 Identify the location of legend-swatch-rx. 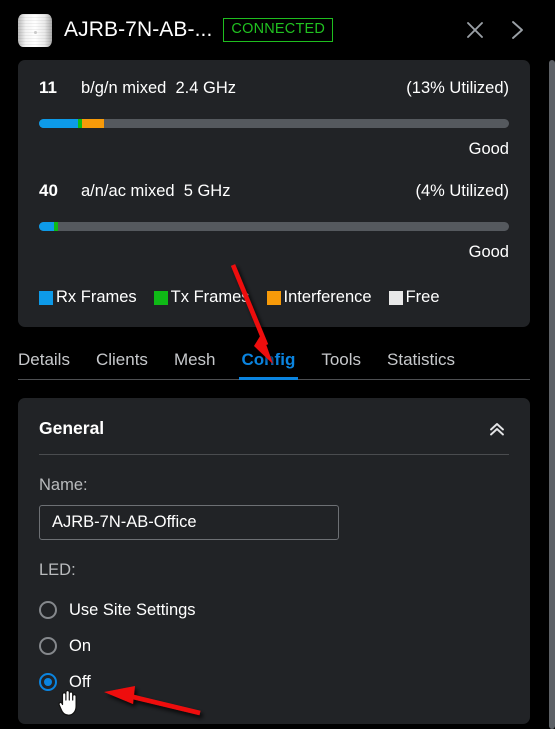
(46, 297).